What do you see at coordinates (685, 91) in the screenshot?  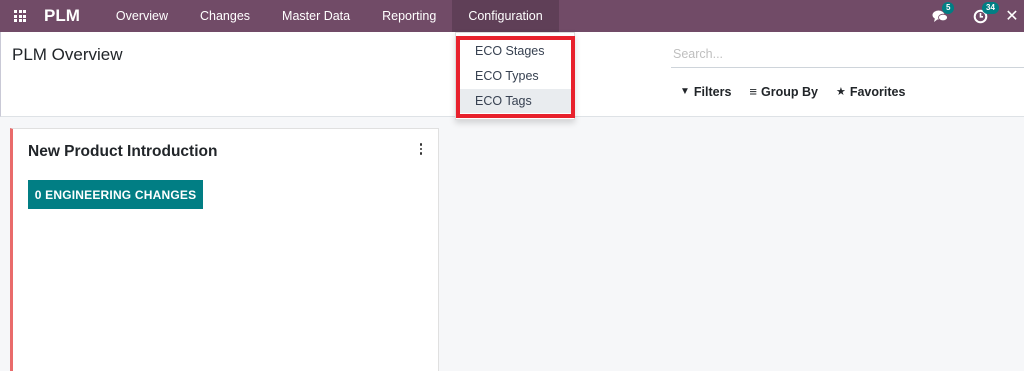 I see `filter-funnel-icon: ▼` at bounding box center [685, 91].